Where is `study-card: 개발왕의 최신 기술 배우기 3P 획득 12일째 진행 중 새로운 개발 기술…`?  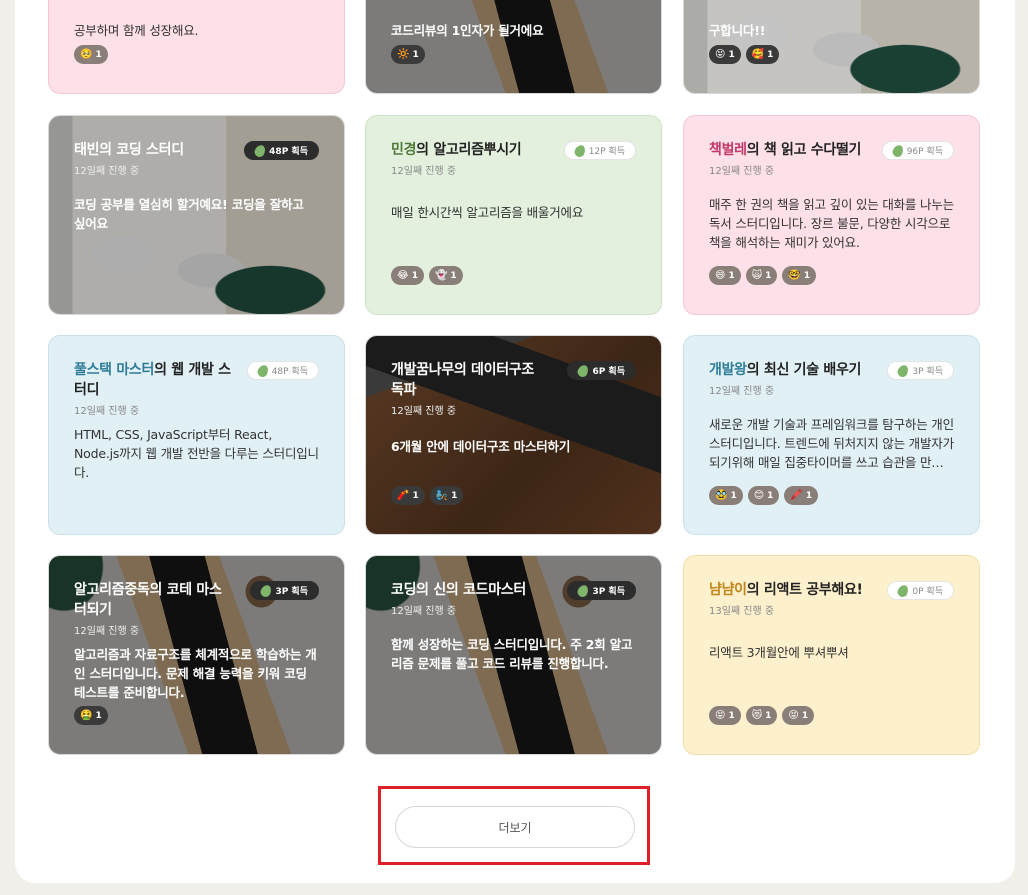 study-card: 개발왕의 최신 기술 배우기 3P 획득 12일째 진행 중 새로운 개발 기술… is located at coordinates (831, 435).